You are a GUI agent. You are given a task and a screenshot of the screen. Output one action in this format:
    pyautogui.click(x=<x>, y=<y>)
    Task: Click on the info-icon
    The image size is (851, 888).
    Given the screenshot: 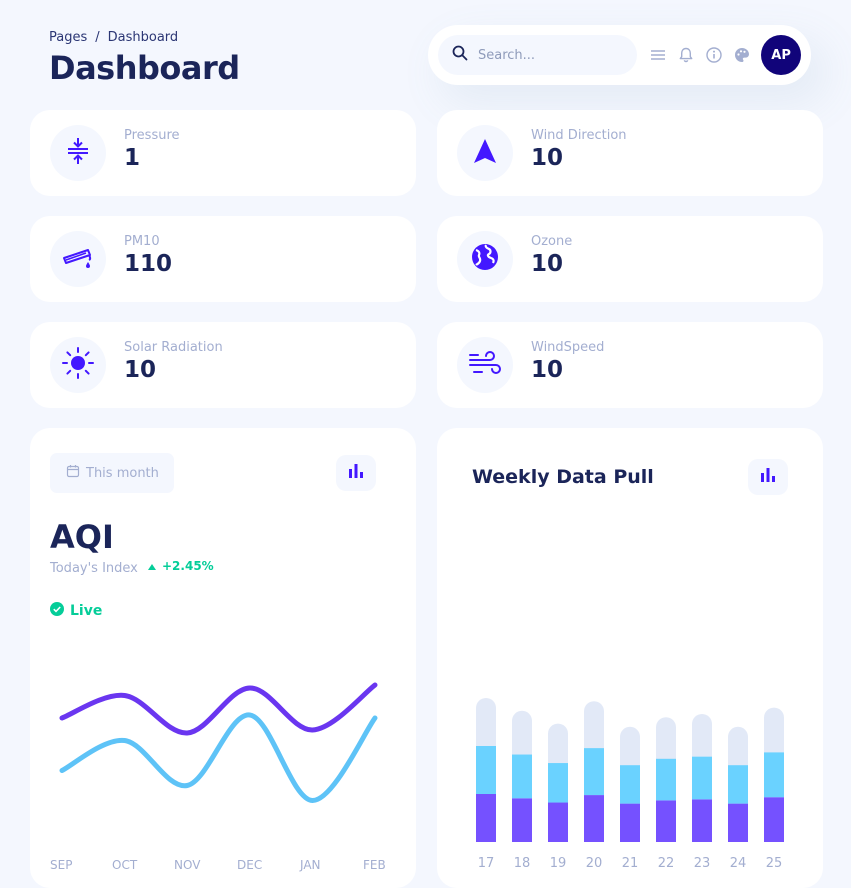 What is the action you would take?
    pyautogui.click(x=714, y=55)
    